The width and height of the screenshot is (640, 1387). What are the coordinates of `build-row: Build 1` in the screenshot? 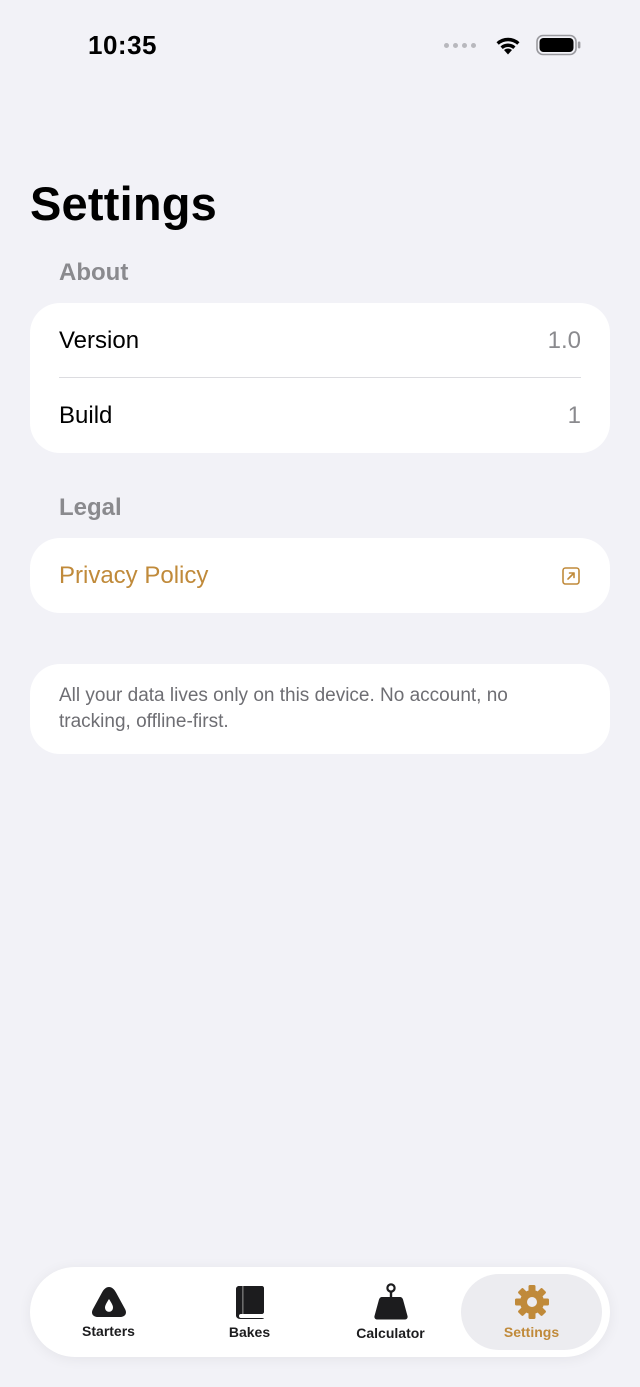 It's located at (320, 415).